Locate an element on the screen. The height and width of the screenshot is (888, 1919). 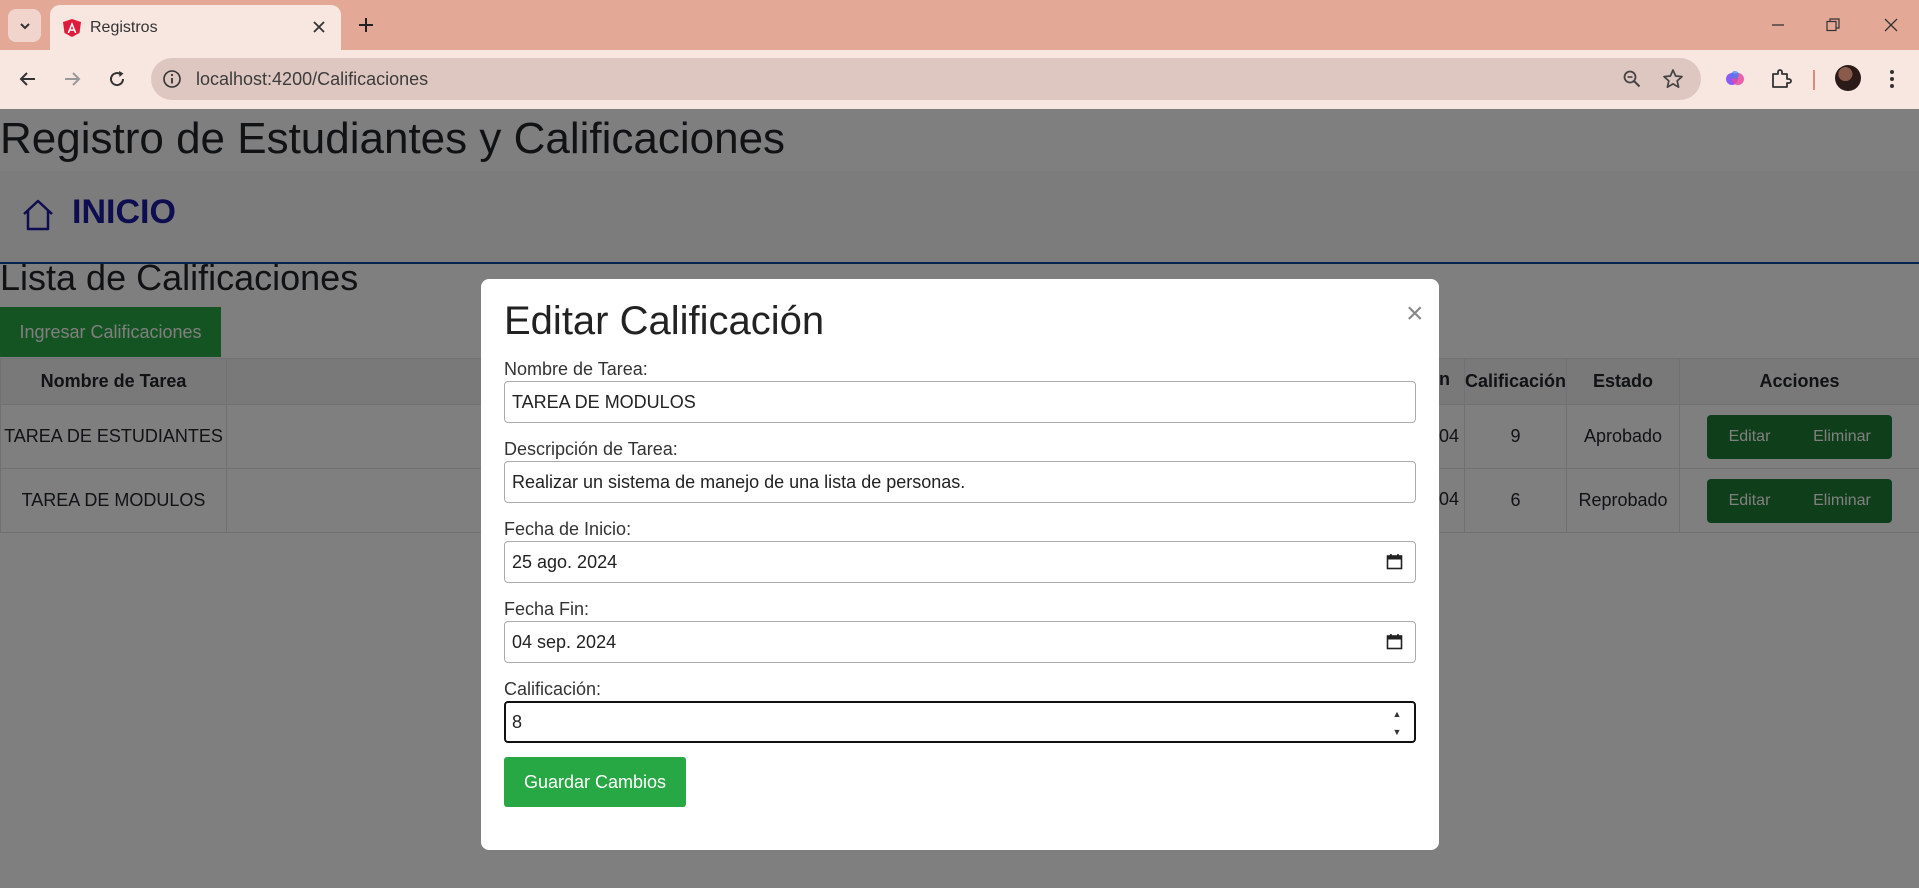
bookmark-button is located at coordinates (1673, 79).